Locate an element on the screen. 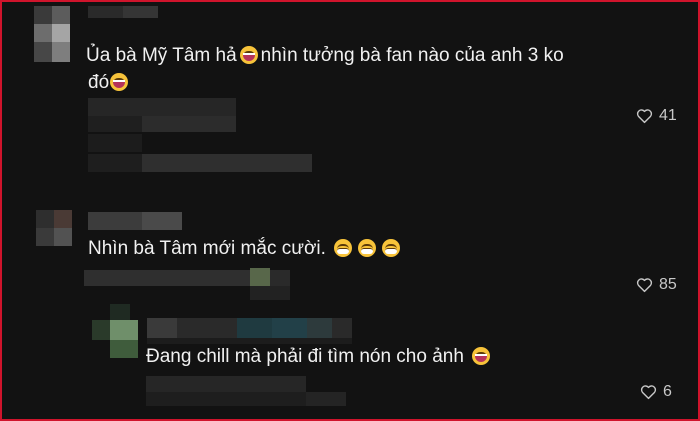 The height and width of the screenshot is (421, 700). comment-2-text: Nhìn bà Tâm mới mắc cười. is located at coordinates (245, 249).